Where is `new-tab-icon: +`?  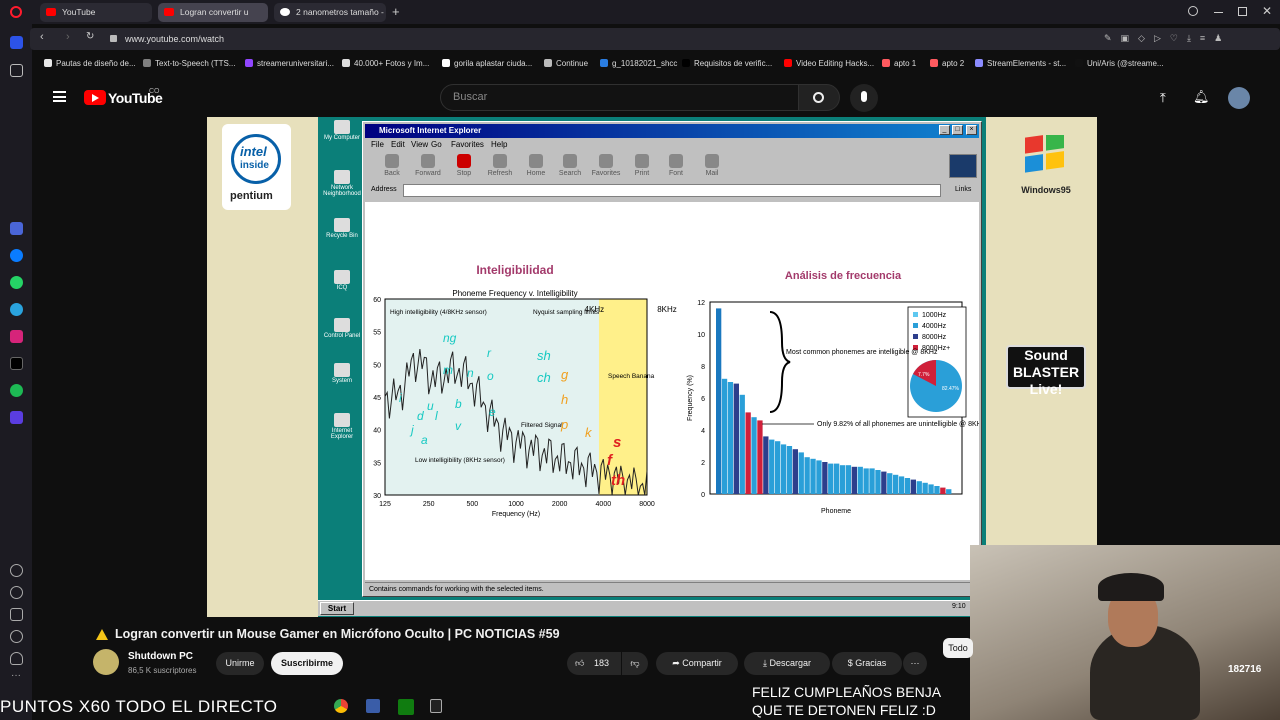 new-tab-icon: + is located at coordinates (396, 12).